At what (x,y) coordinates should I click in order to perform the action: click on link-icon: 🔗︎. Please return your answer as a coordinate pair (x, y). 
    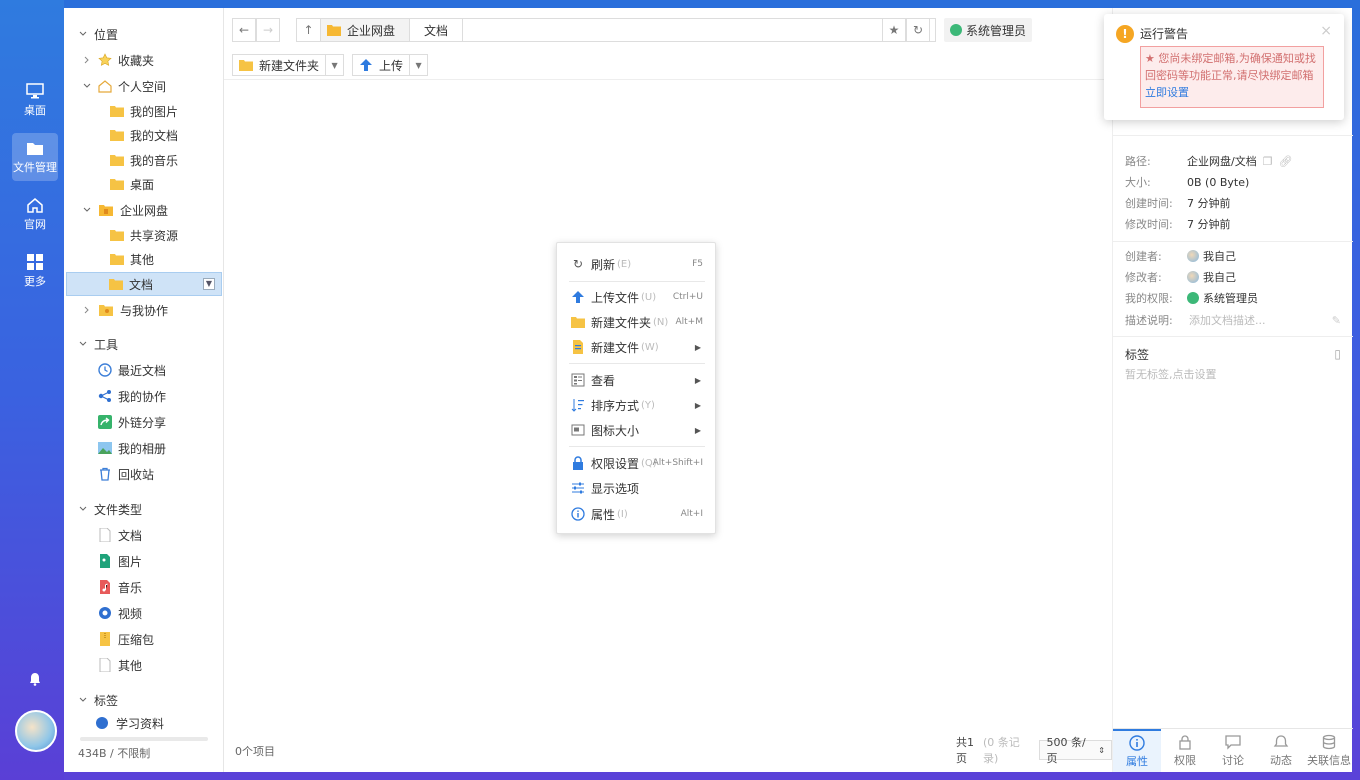
    Looking at the image, I should click on (1286, 161).